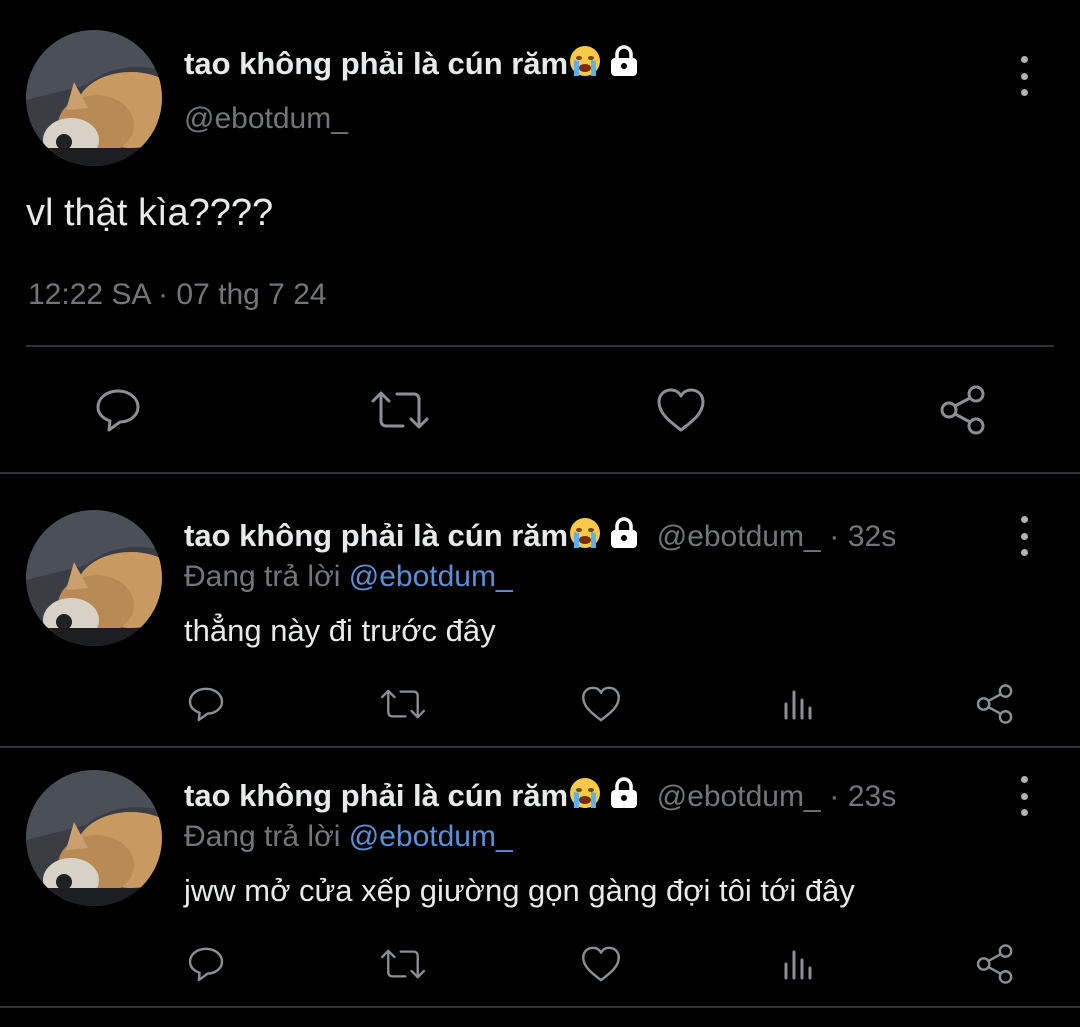  I want to click on reply-text: thẳng này đi trước đây, so click(340, 630).